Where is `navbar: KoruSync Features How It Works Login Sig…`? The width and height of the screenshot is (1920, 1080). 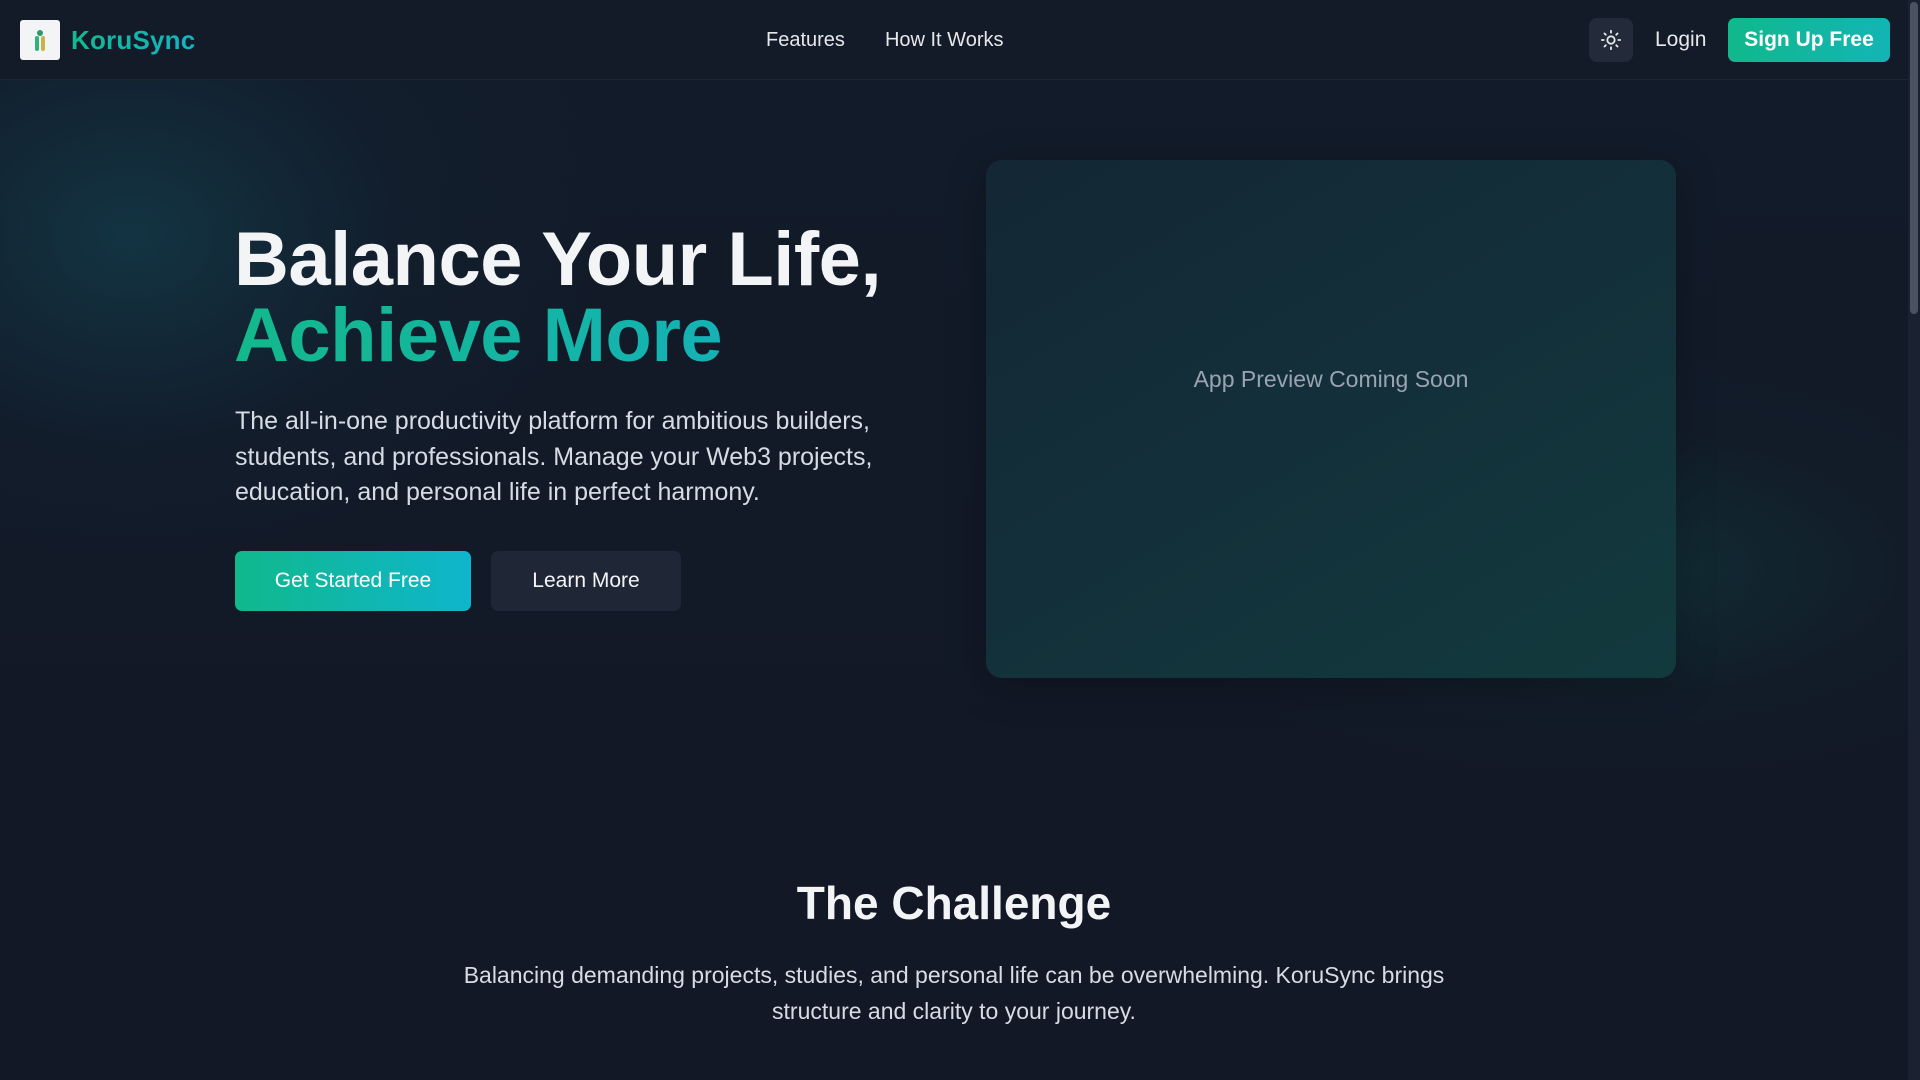 navbar: KoruSync Features How It Works Login Sig… is located at coordinates (954, 40).